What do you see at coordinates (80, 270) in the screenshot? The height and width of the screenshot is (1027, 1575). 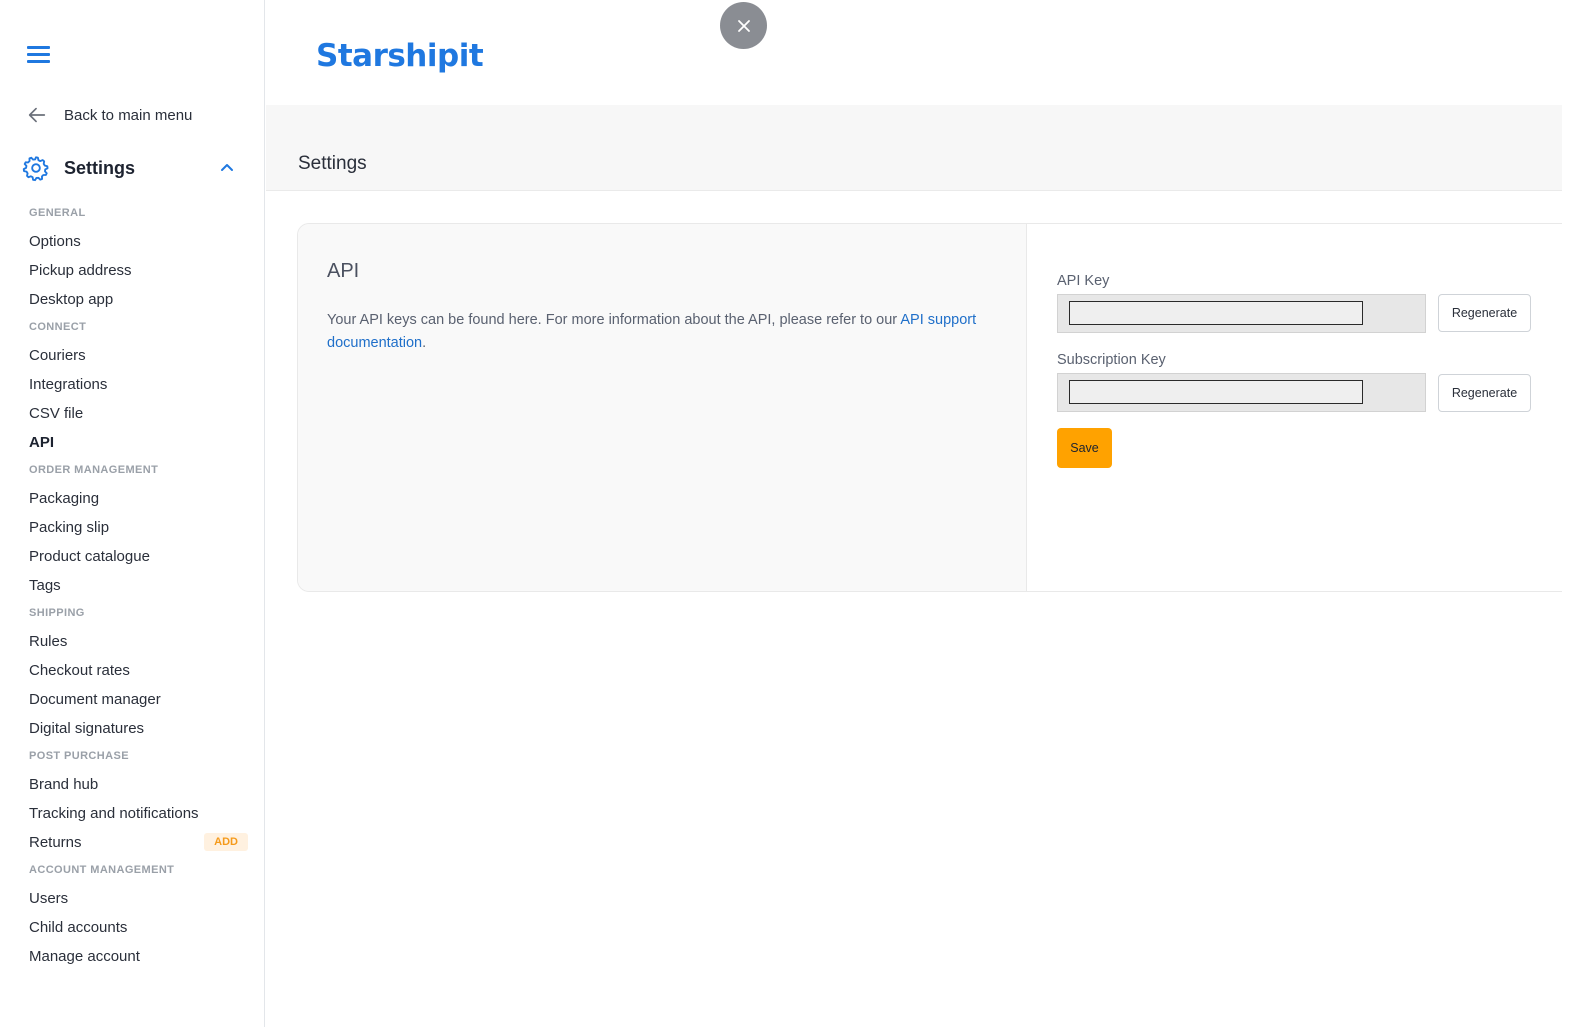 I see `sidebar-item-label: Pickup address` at bounding box center [80, 270].